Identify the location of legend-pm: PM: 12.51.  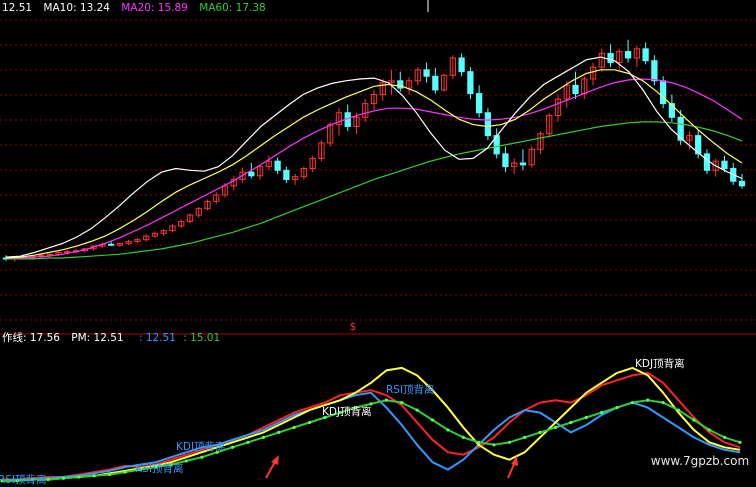
(97, 338).